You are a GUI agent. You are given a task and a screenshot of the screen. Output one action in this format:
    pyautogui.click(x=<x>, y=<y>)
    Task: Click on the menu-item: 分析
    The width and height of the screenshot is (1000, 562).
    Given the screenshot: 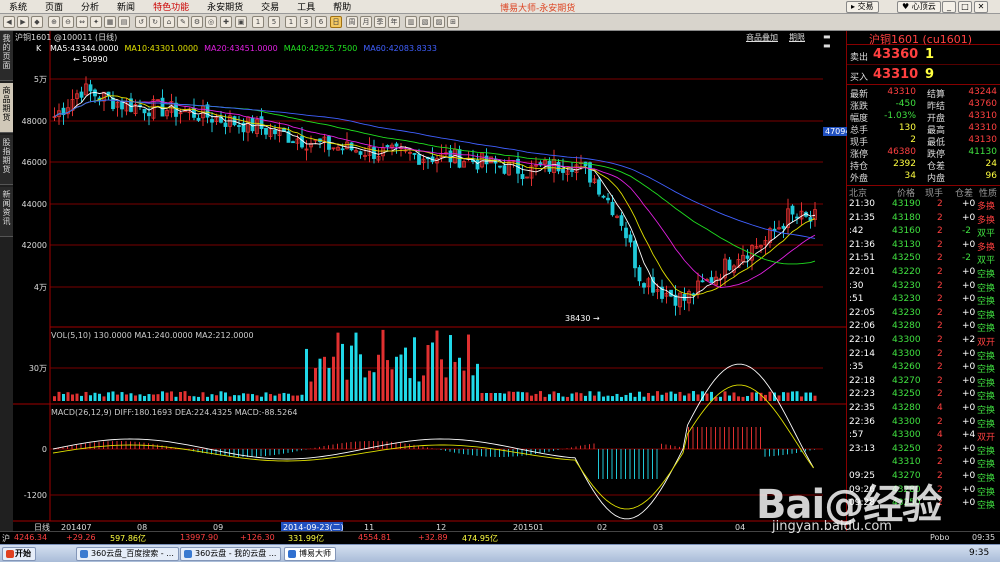 What is the action you would take?
    pyautogui.click(x=90, y=6)
    